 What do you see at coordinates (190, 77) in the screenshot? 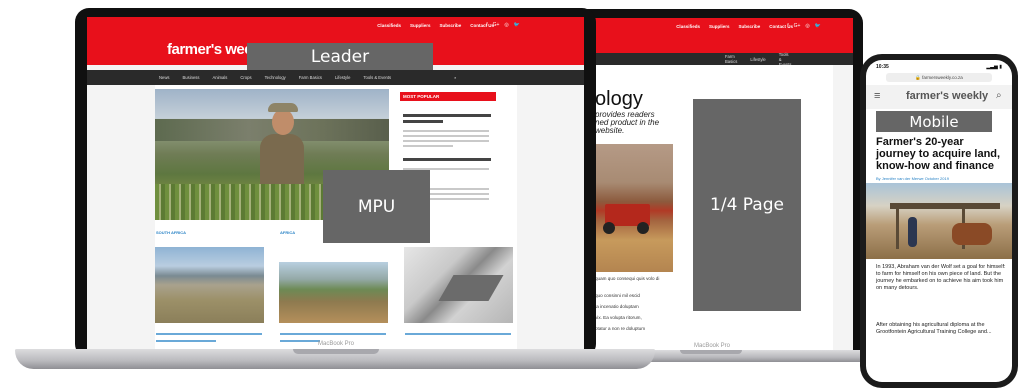
I see `nav-business: Business` at bounding box center [190, 77].